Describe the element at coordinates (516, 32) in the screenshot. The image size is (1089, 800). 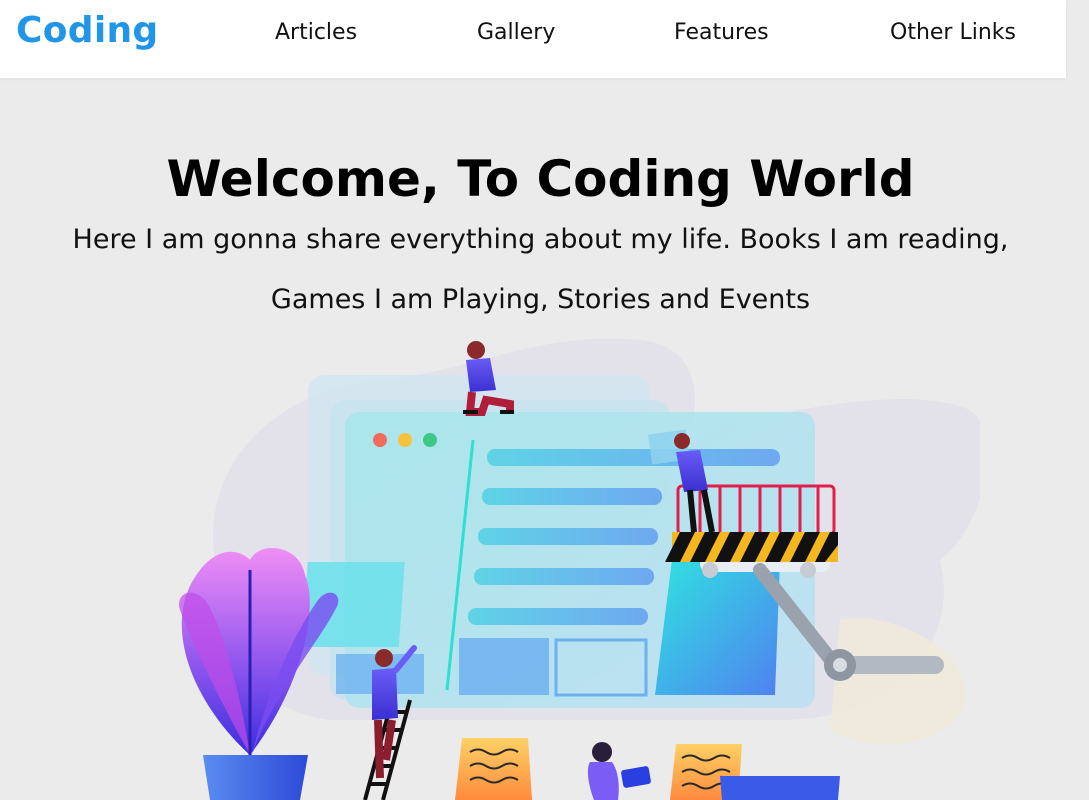
I see `nav-link-gallery: Gallery` at that location.